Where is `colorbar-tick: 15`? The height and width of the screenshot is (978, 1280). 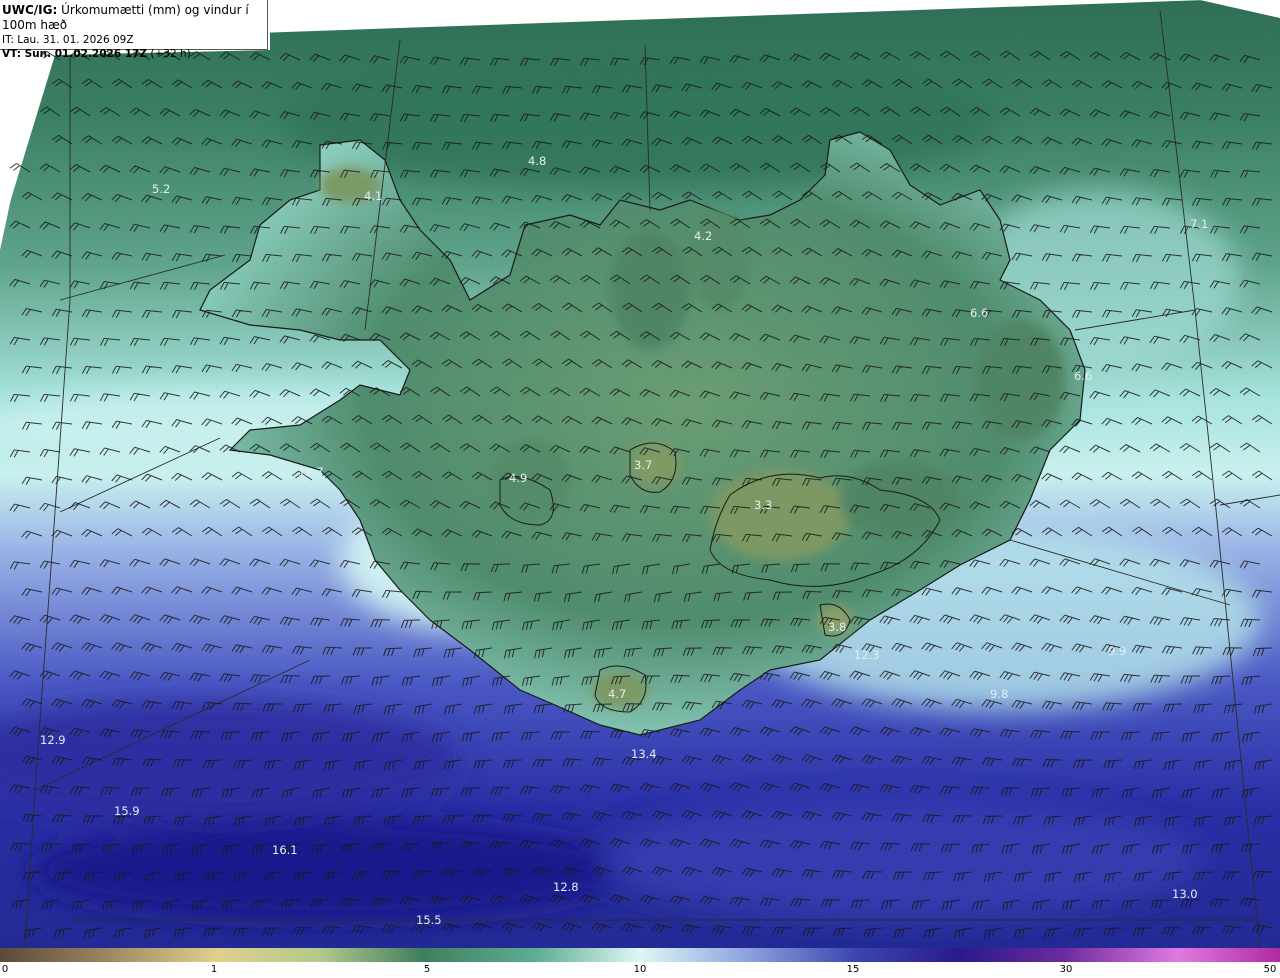 colorbar-tick: 15 is located at coordinates (853, 969).